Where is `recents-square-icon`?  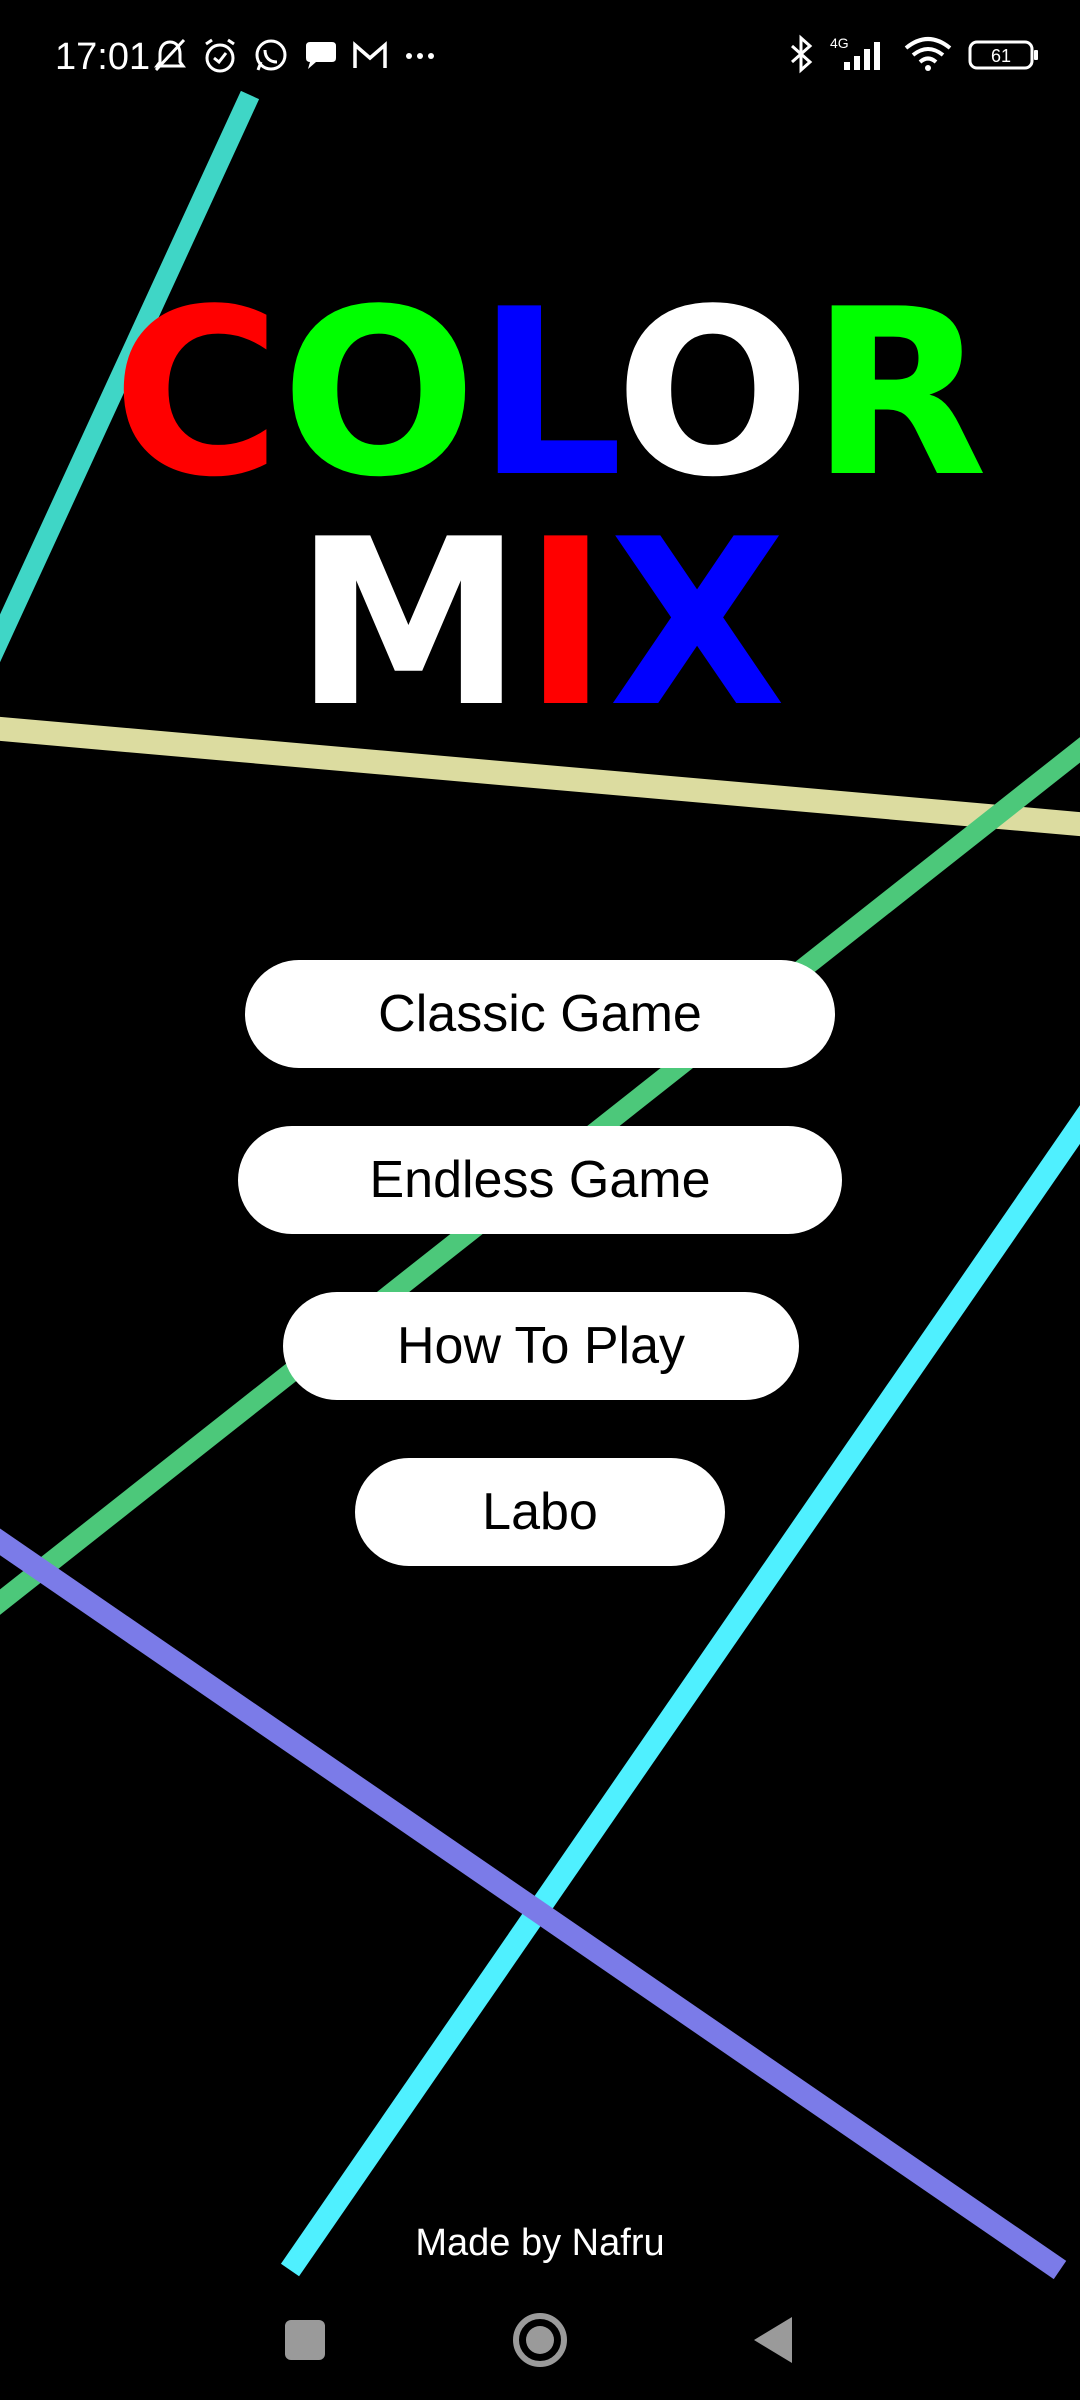 recents-square-icon is located at coordinates (305, 2340).